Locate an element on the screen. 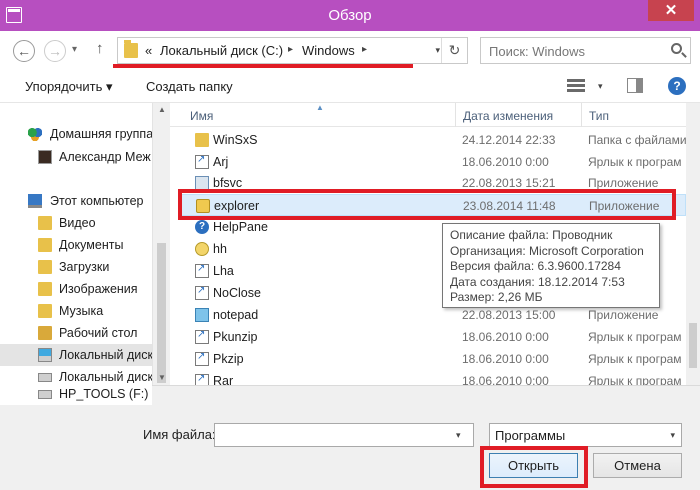  sidebar-item-pictures: Изображения is located at coordinates (76, 289).